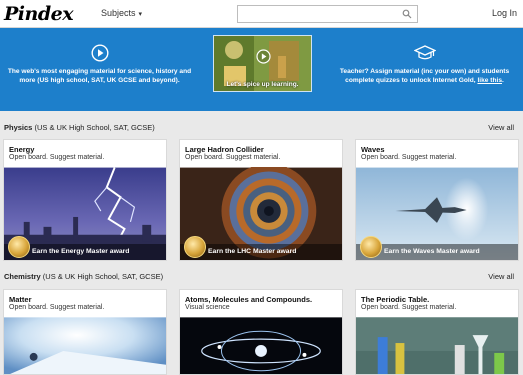 Image resolution: width=523 pixels, height=375 pixels. Describe the element at coordinates (140, 14) in the screenshot. I see `chevron-down-icon: ▾` at that location.